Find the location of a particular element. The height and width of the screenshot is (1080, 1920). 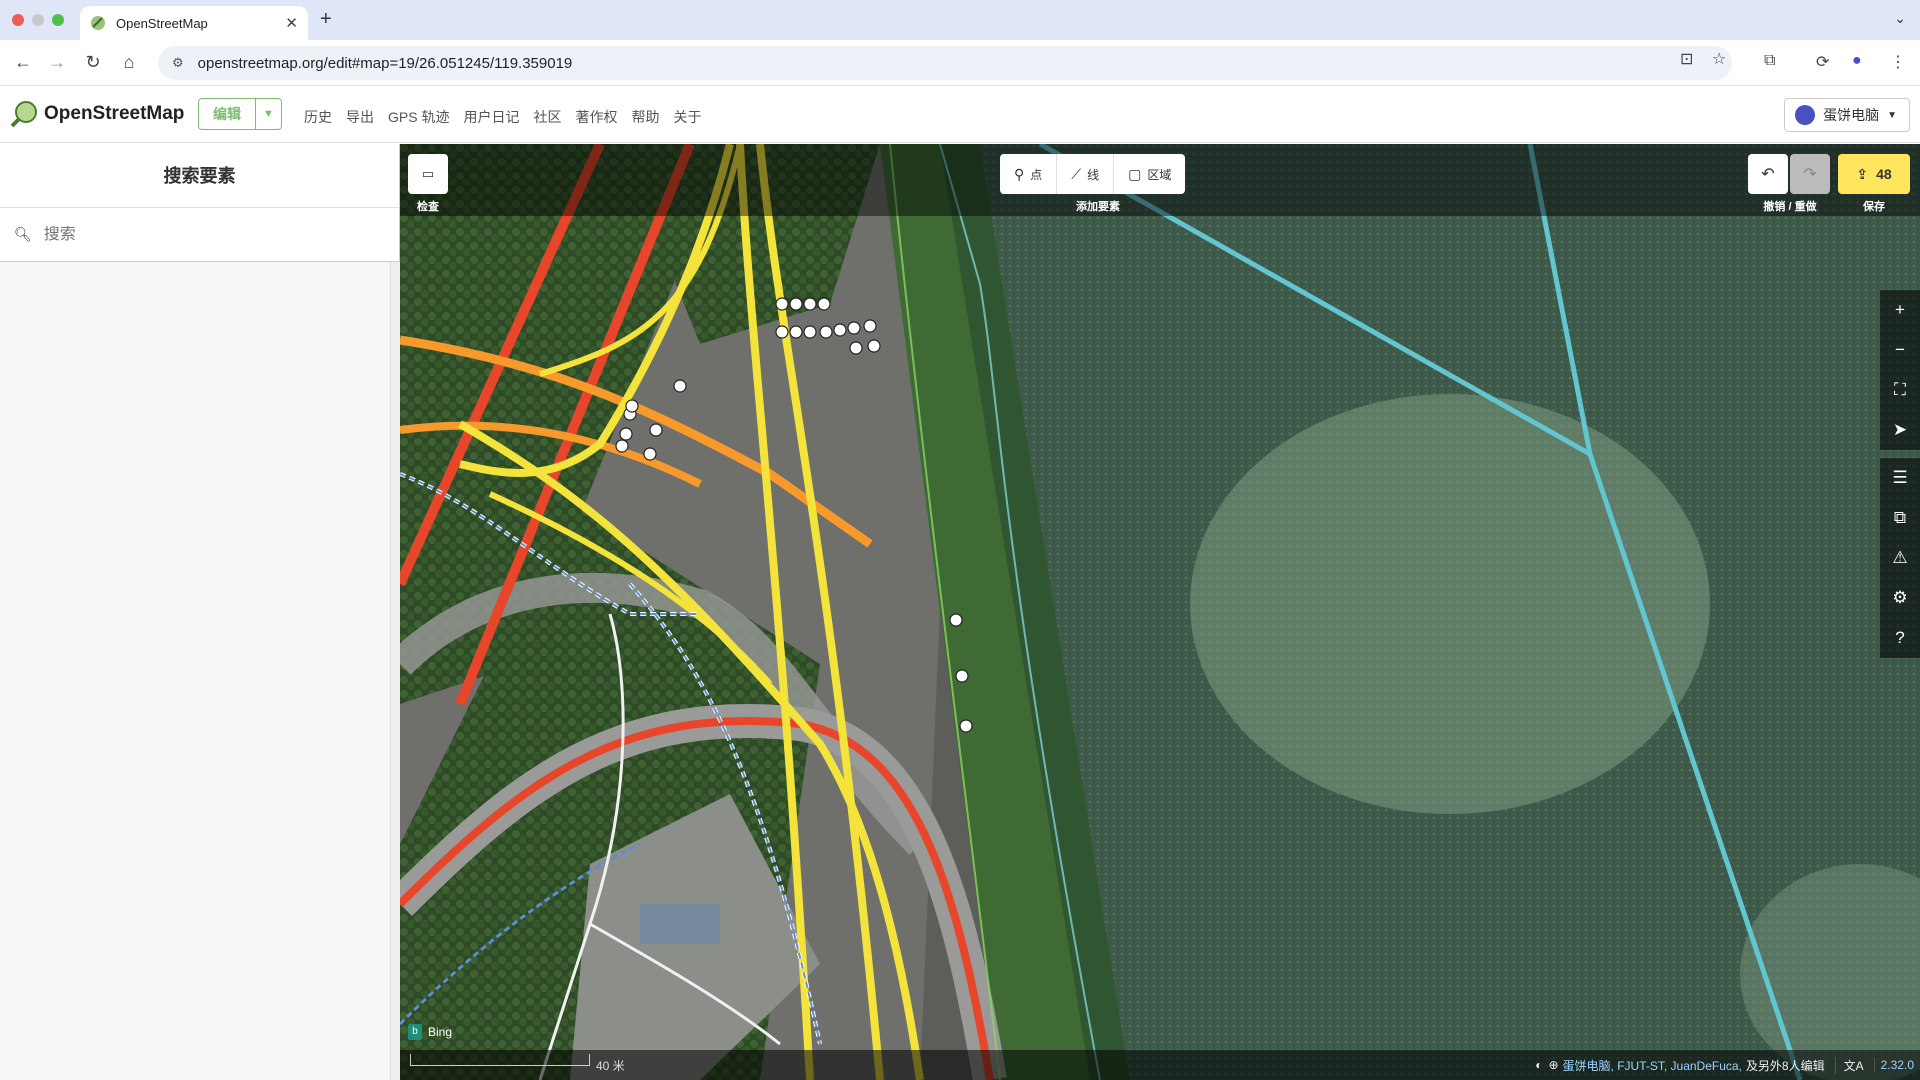

globe-icon: ⊕ is located at coordinates (1553, 1065).